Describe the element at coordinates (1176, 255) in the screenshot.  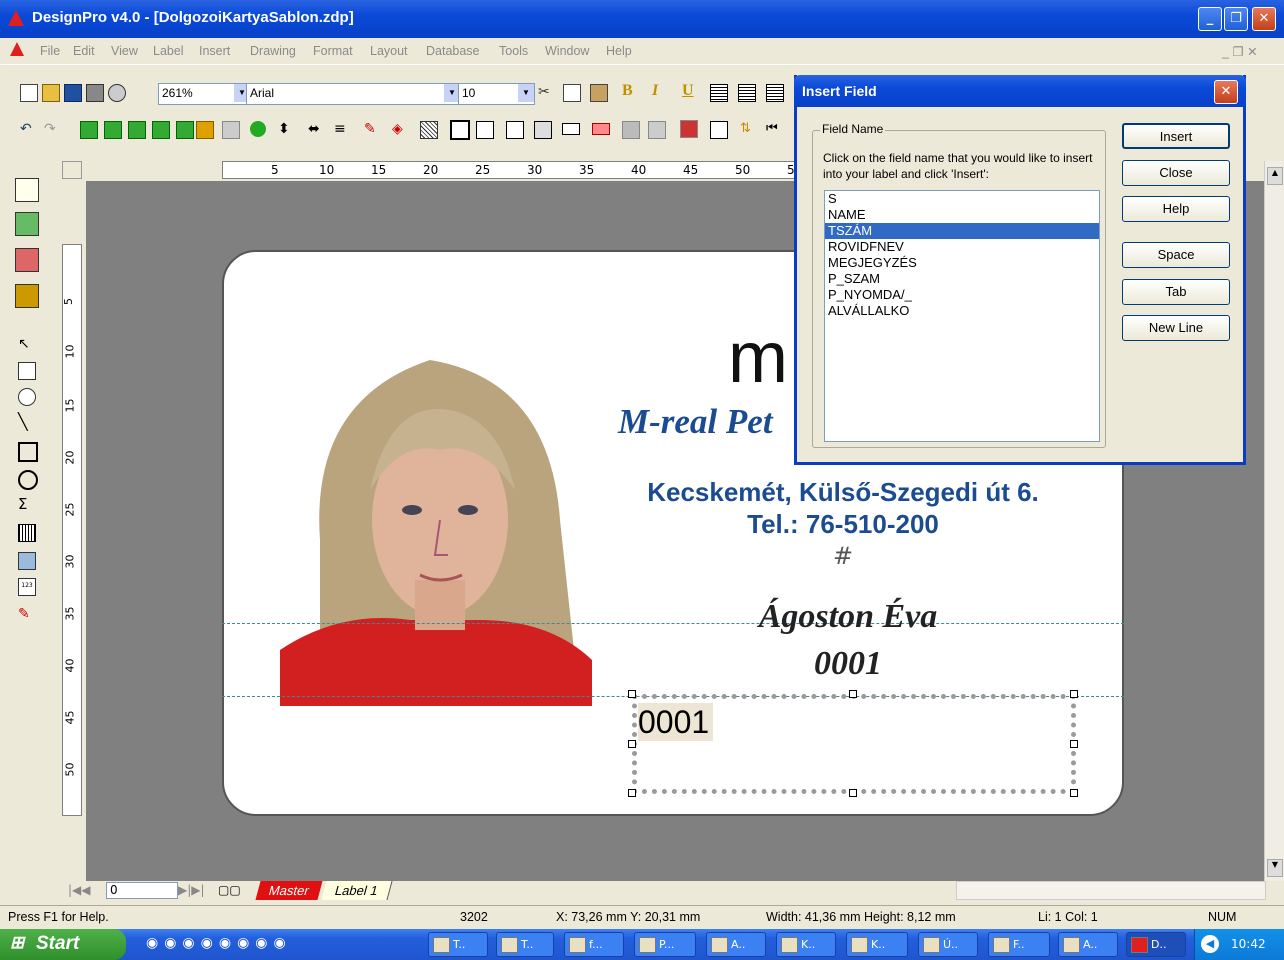
I see `space-button: Space` at that location.